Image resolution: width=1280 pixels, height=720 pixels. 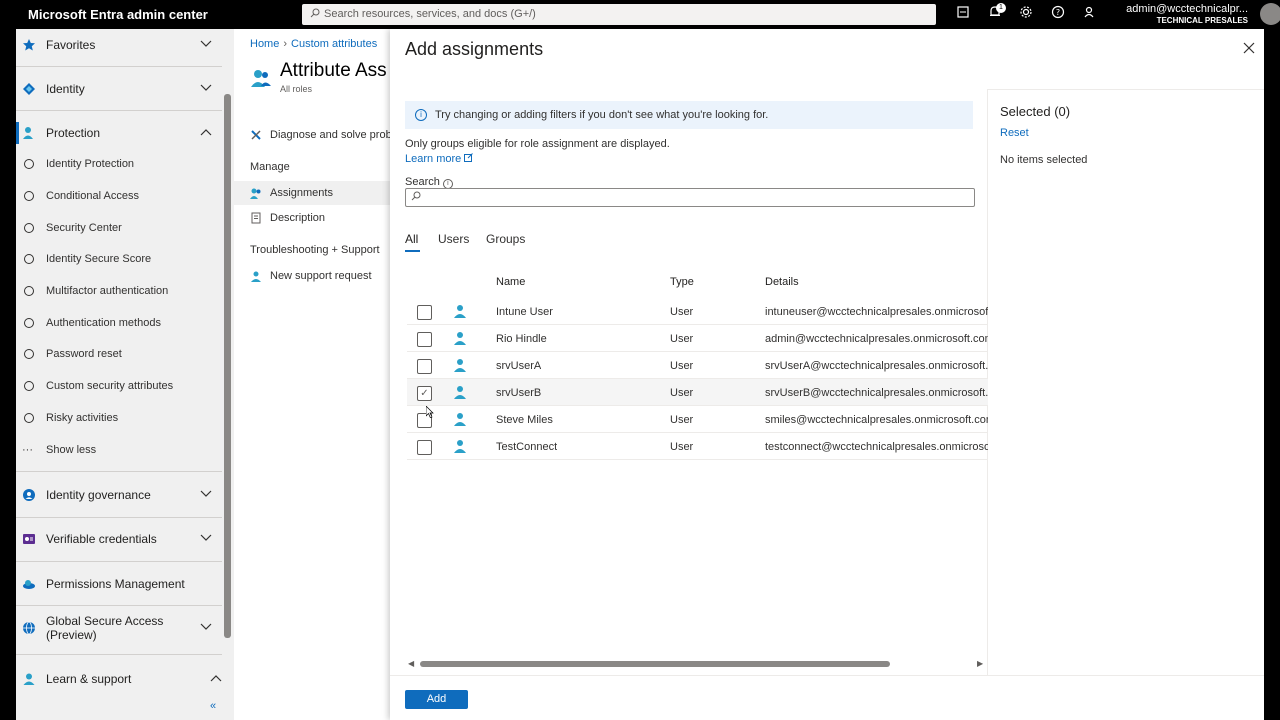 I want to click on breadcrumb-home: Home, so click(x=264, y=44).